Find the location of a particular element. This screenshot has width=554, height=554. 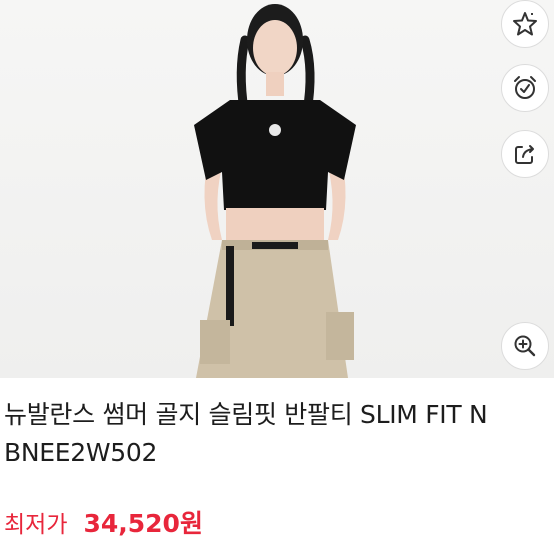

product-title: 뉴발란스 썸머 골지 슬림핏 반팔티 SLIM FIT N BNEE2W502 is located at coordinates (246, 433).